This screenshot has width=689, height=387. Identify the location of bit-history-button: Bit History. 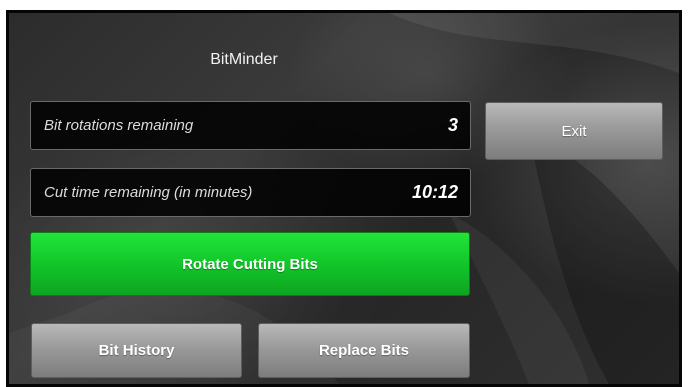
(136, 350).